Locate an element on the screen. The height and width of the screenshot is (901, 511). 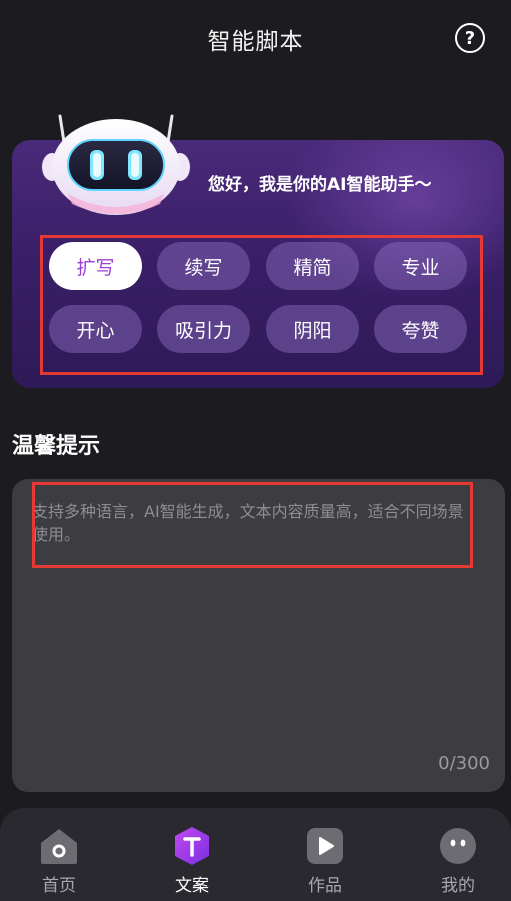
tab-copywriting: 文案 is located at coordinates (192, 862).